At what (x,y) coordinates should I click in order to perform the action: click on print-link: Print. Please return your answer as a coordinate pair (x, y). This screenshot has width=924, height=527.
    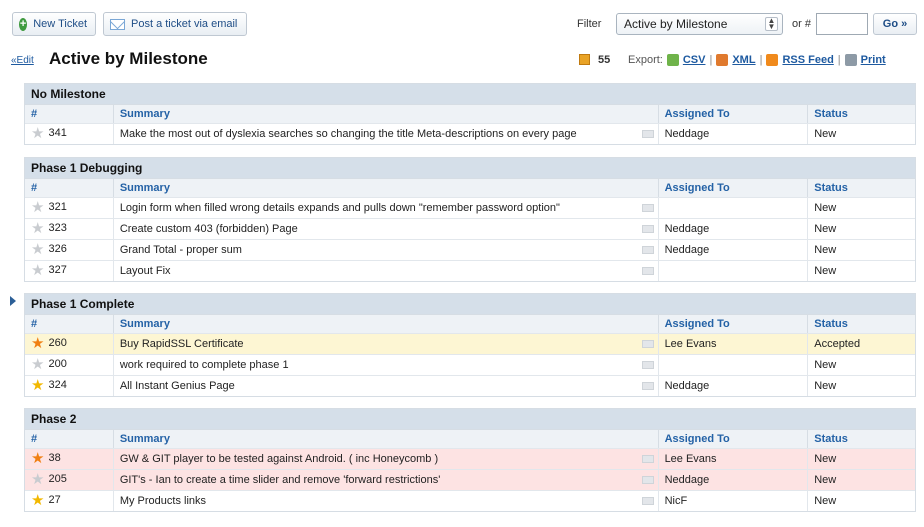
    Looking at the image, I should click on (873, 60).